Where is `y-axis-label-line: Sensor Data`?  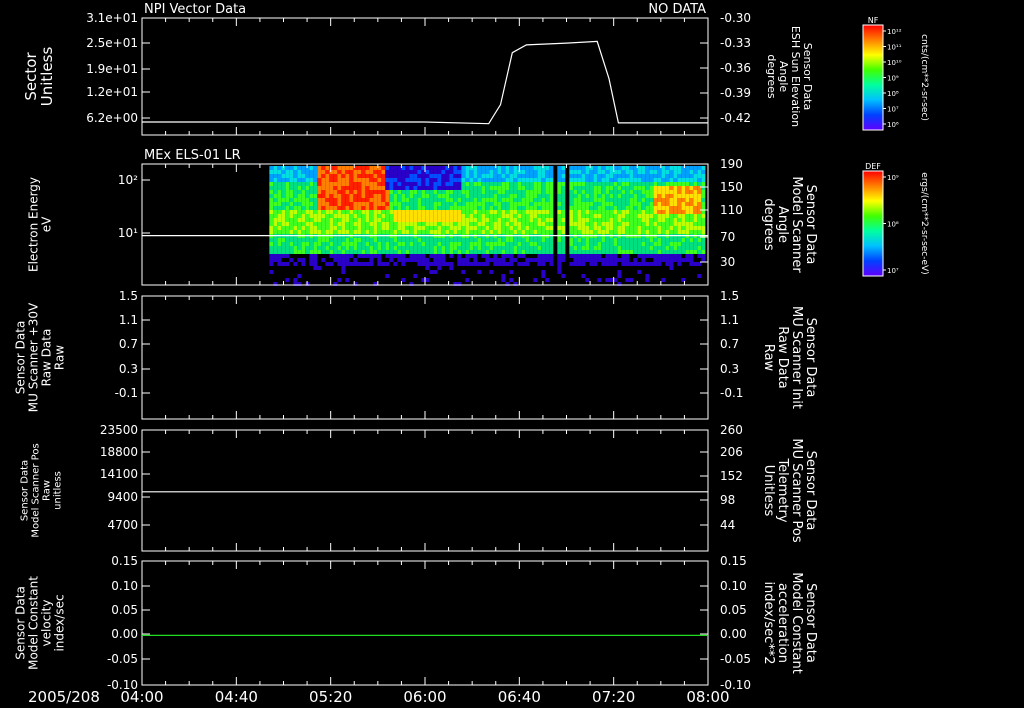 y-axis-label-line: Sensor Data is located at coordinates (21, 623).